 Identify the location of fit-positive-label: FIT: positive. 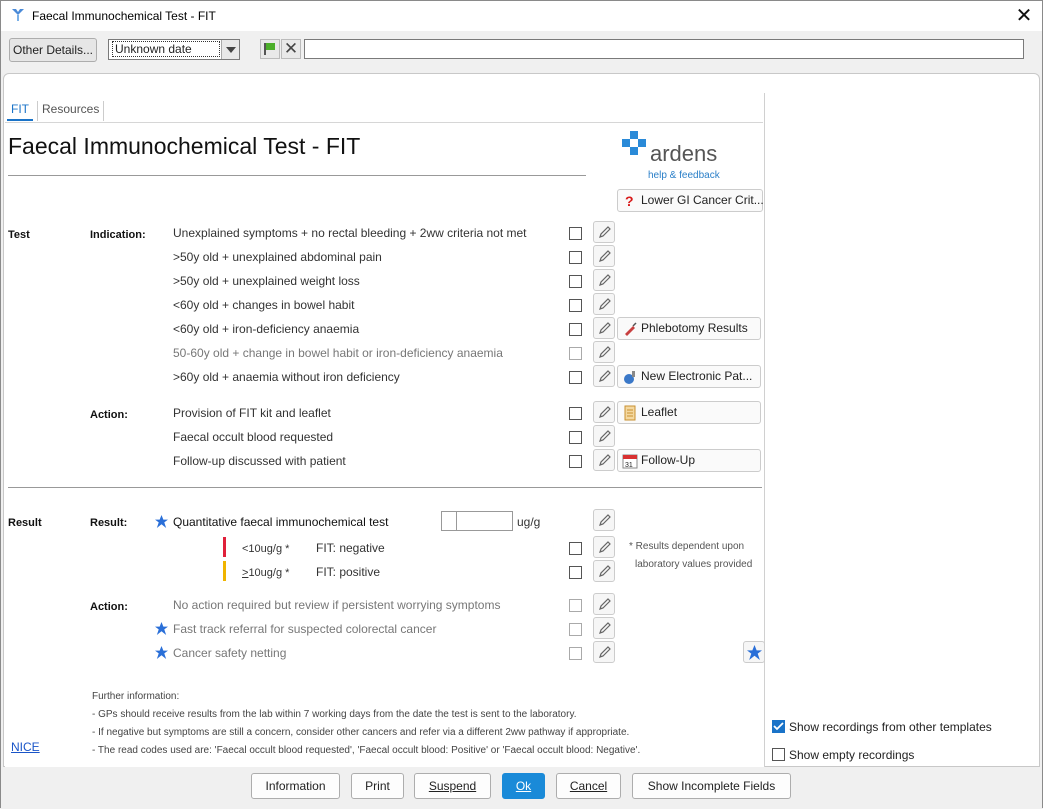
(348, 572).